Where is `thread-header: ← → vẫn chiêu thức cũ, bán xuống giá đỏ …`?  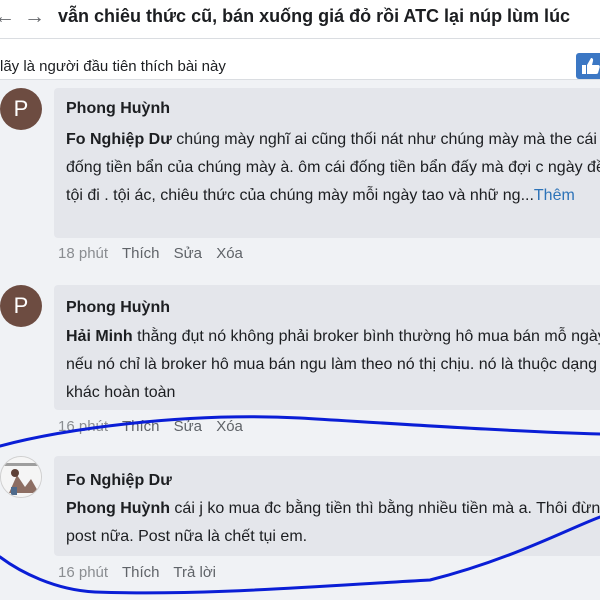
thread-header: ← → vẫn chiêu thức cũ, bán xuống giá đỏ … is located at coordinates (300, 19).